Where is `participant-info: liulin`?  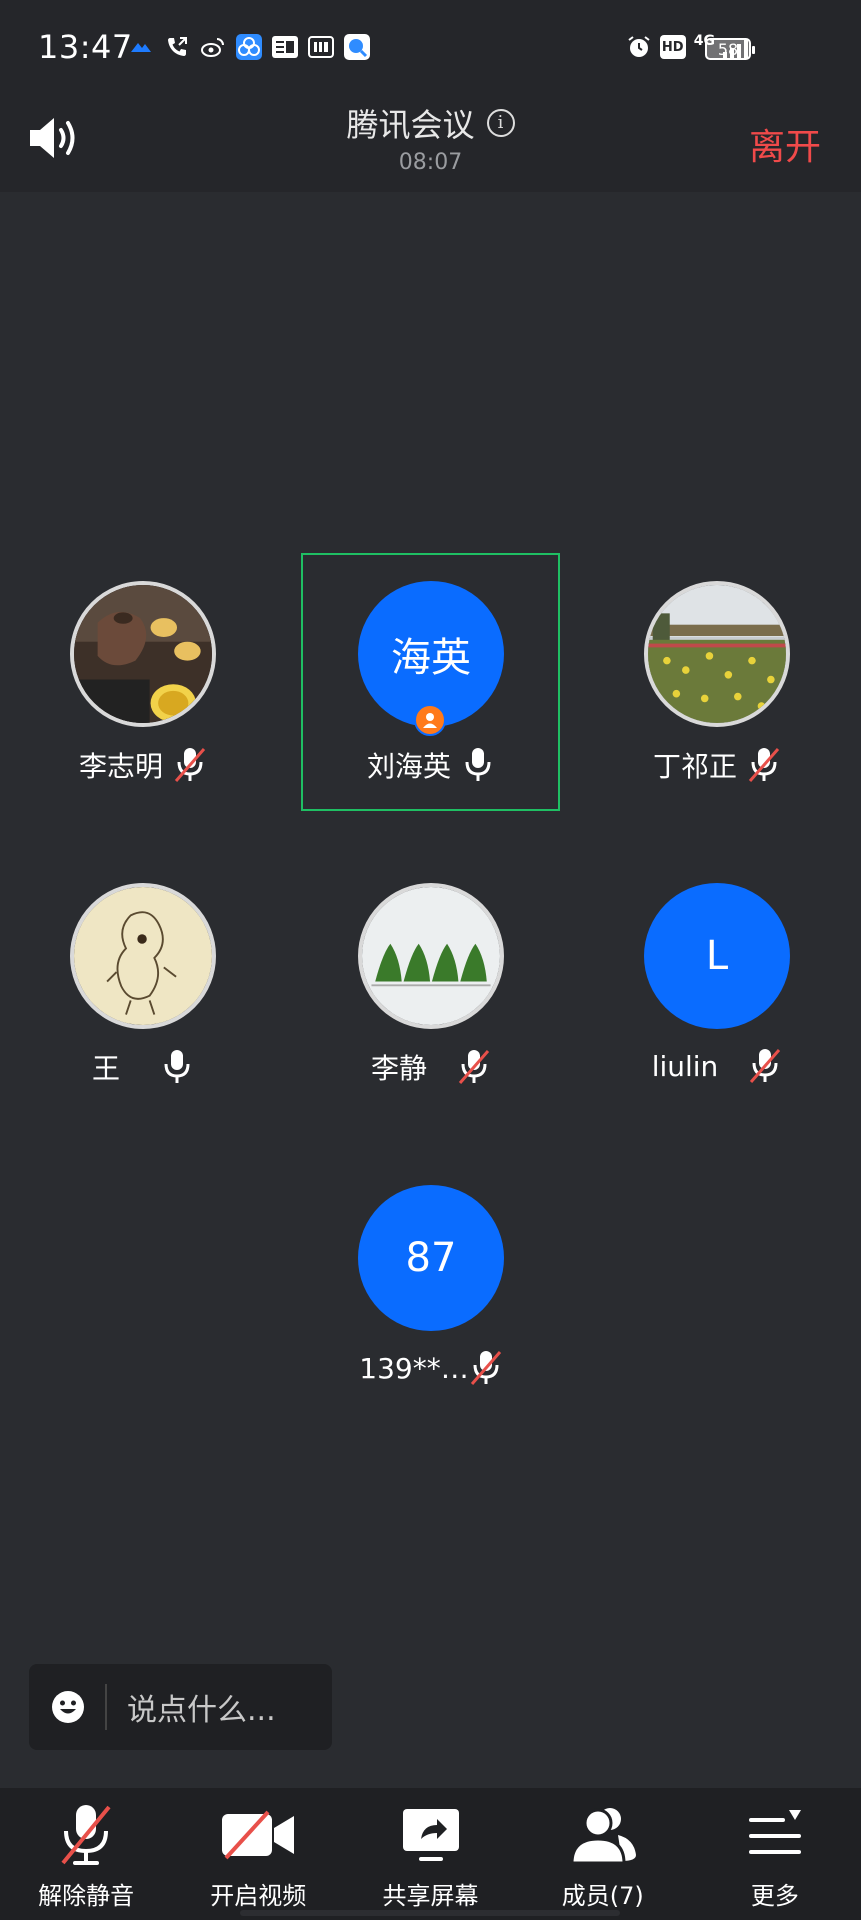
participant-info: liulin is located at coordinates (717, 1066).